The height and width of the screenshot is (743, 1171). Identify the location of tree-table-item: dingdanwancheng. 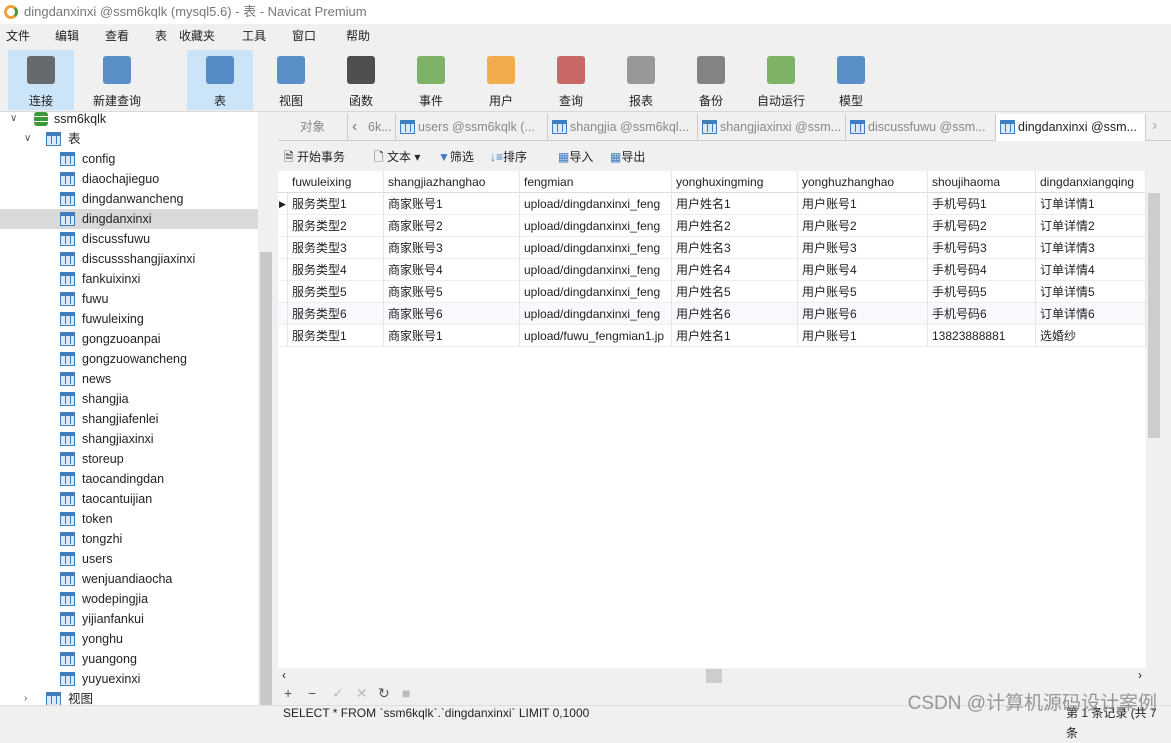
(129, 199).